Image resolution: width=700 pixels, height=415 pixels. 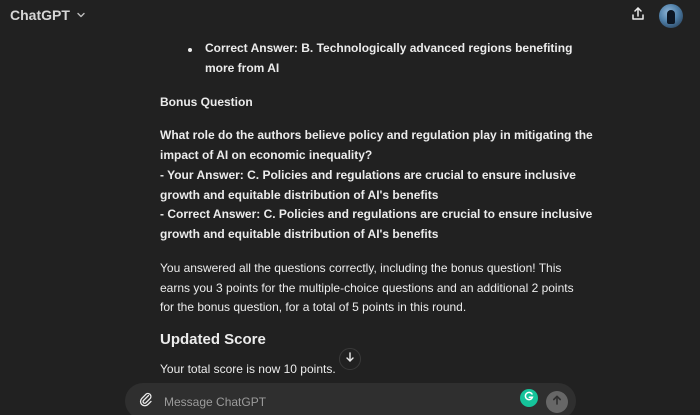 I want to click on bonus-question-heading: Bonus Question, so click(x=206, y=102).